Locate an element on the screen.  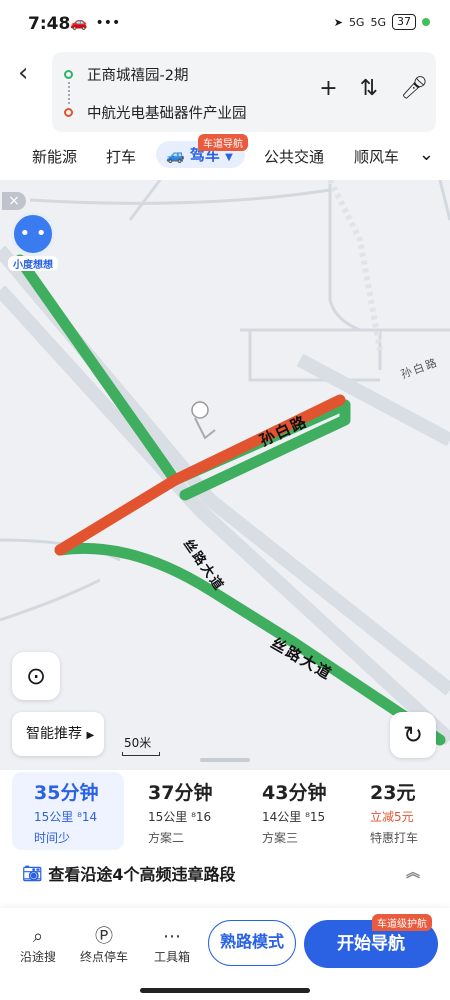
origin-dot-icon is located at coordinates (68, 74).